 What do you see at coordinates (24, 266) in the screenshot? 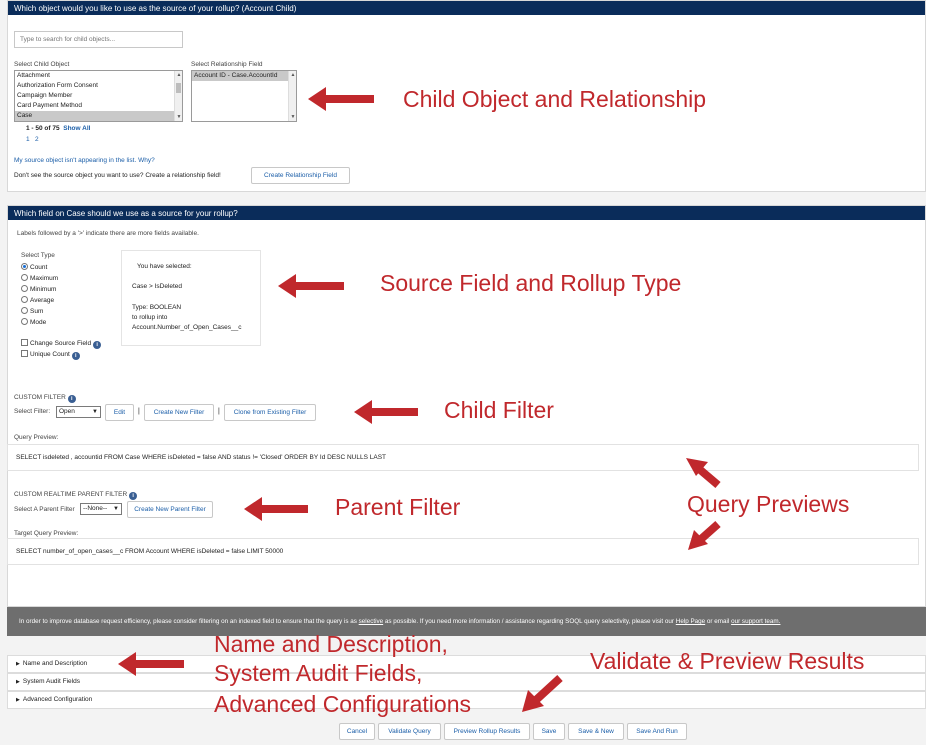
I see `radio-selected-icon` at bounding box center [24, 266].